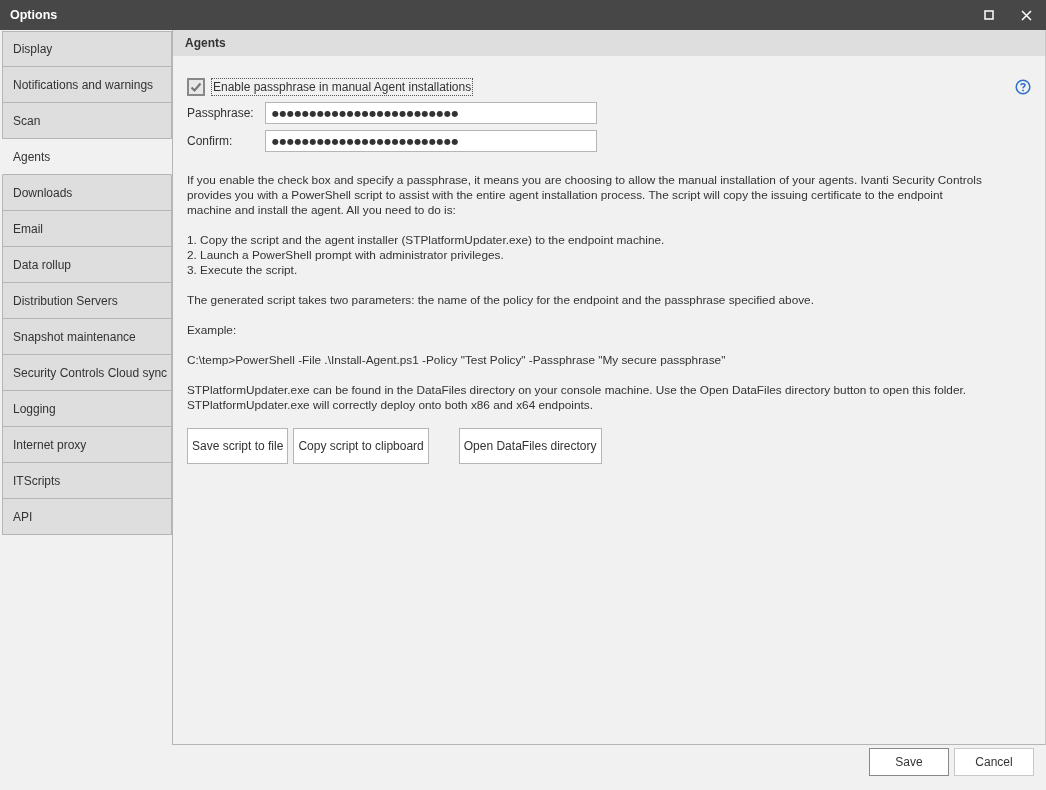  I want to click on panel-title: Agents, so click(205, 43).